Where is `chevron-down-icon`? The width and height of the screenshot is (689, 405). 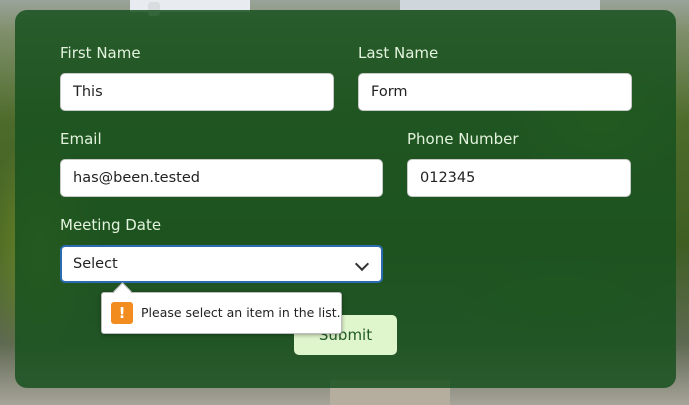
chevron-down-icon is located at coordinates (362, 264).